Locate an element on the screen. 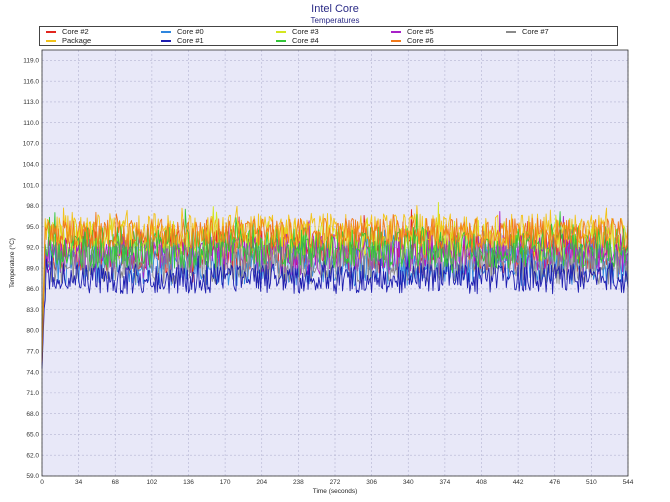 The width and height of the screenshot is (670, 502). y-tick-label: 101.0 is located at coordinates (31, 185).